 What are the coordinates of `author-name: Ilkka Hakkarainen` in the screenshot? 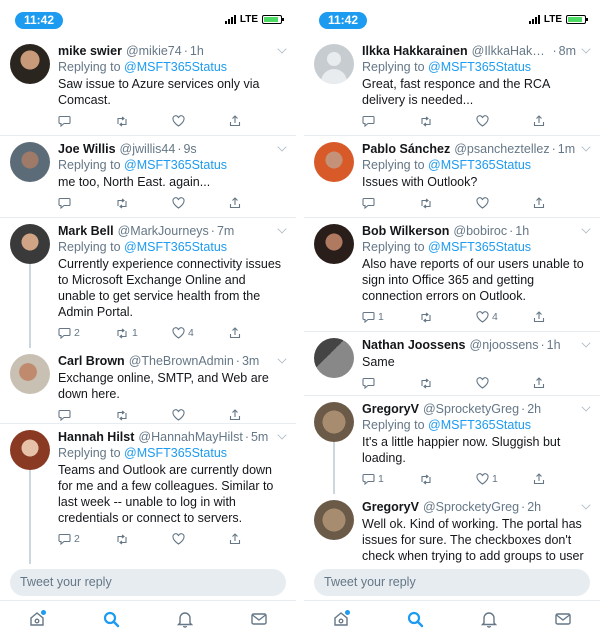 It's located at (415, 51).